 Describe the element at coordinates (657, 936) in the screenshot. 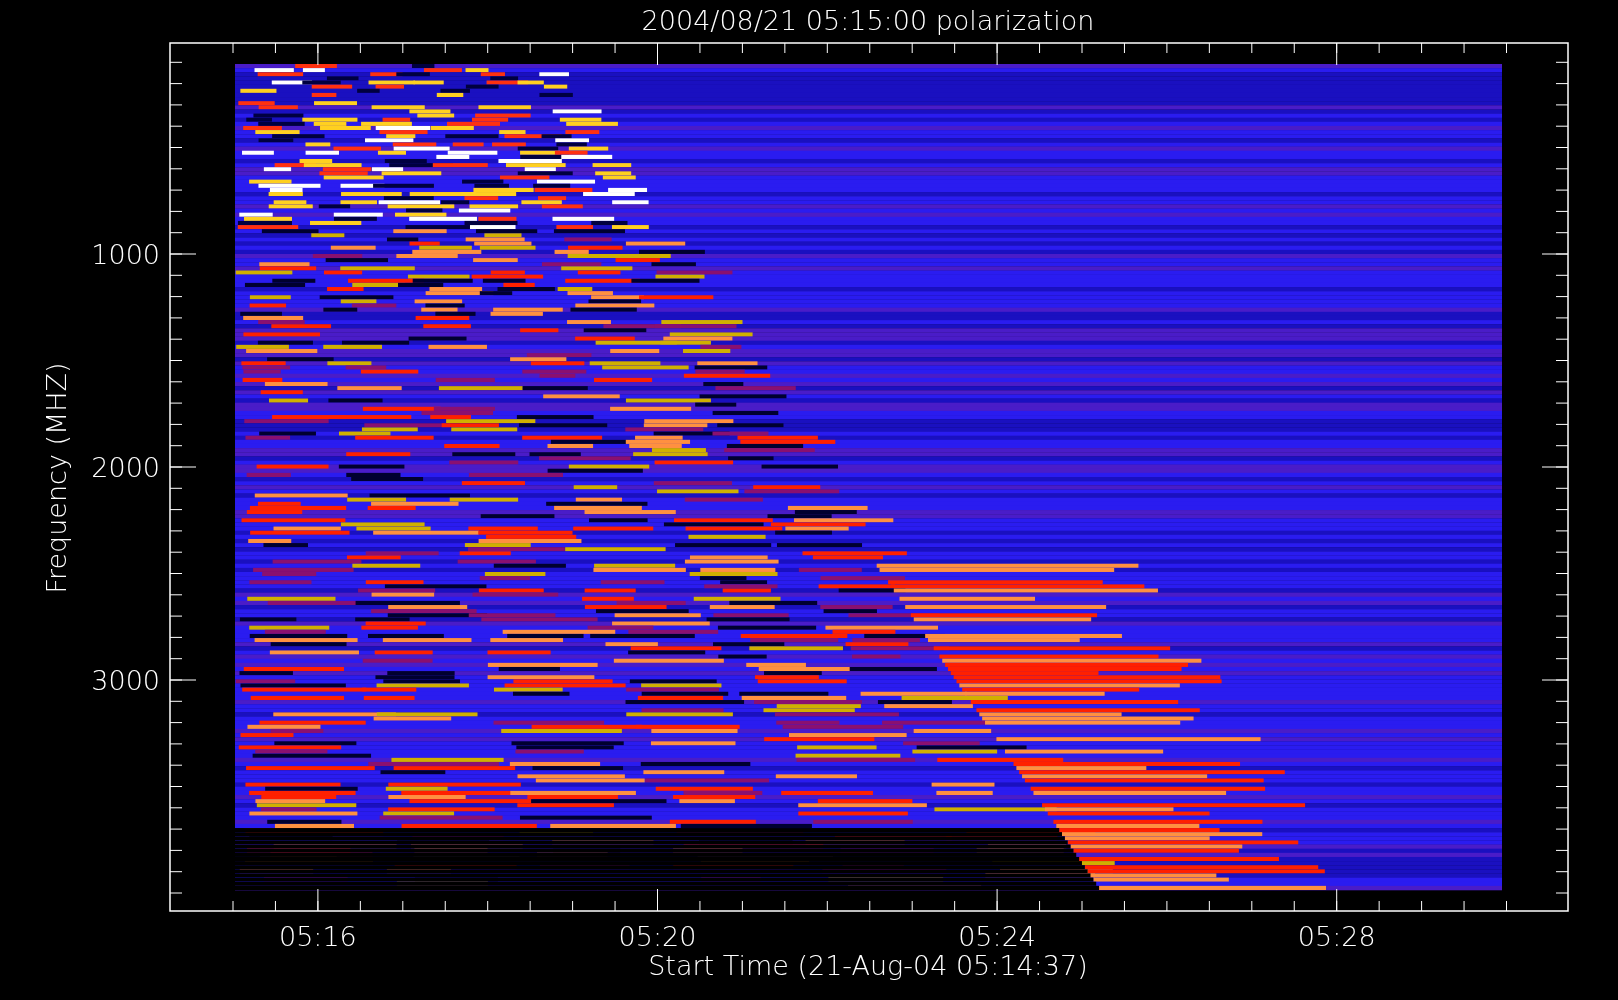

I see `tick-label: 05:20` at that location.